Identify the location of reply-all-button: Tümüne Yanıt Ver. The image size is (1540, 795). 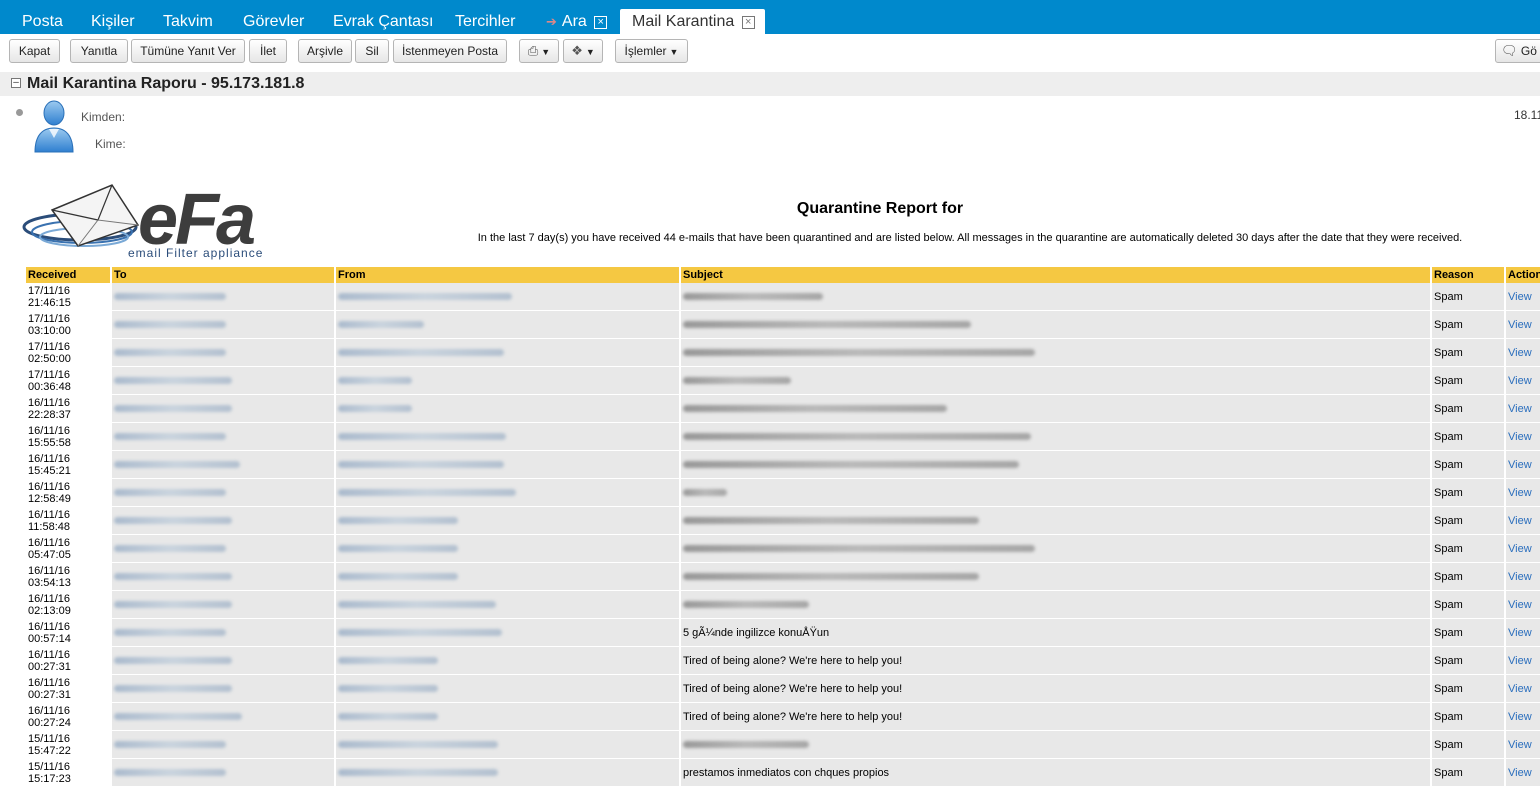
(188, 51).